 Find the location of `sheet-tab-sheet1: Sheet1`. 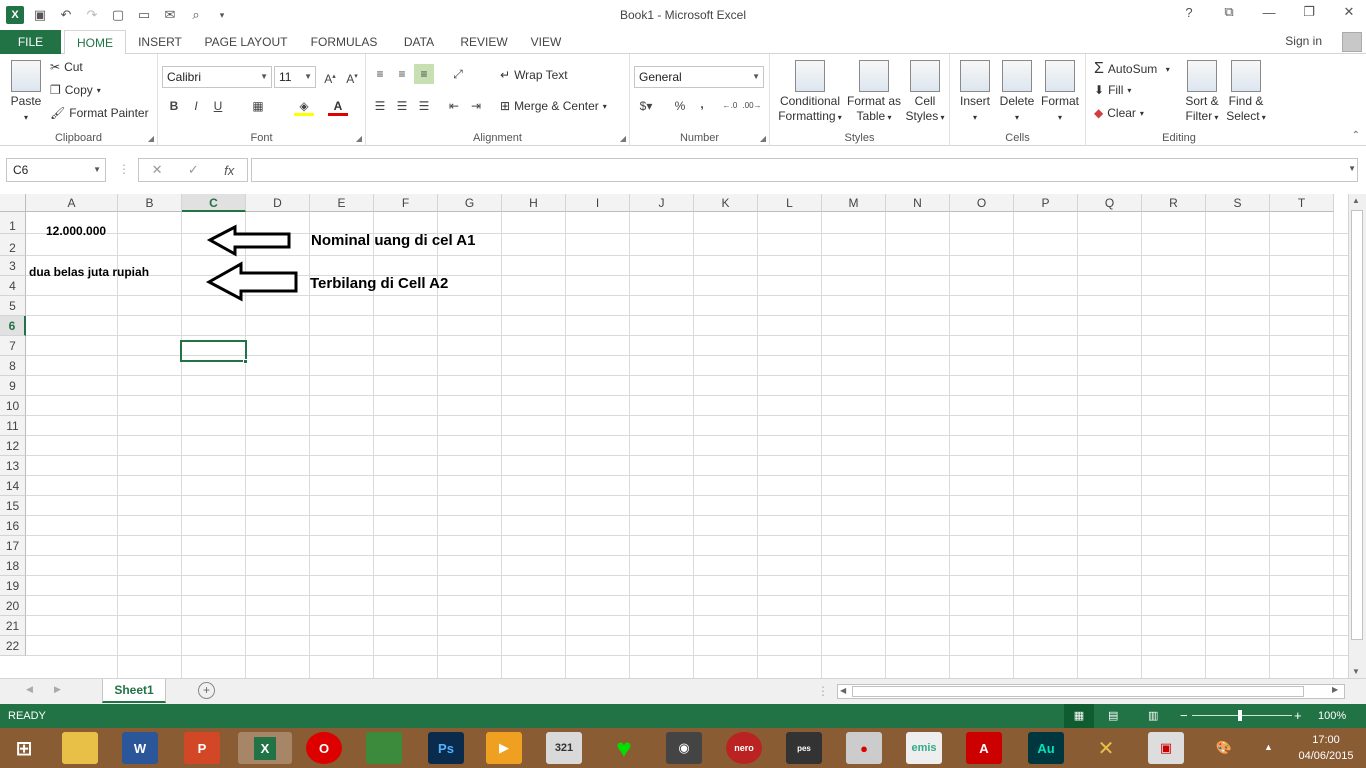

sheet-tab-sheet1: Sheet1 is located at coordinates (134, 691).